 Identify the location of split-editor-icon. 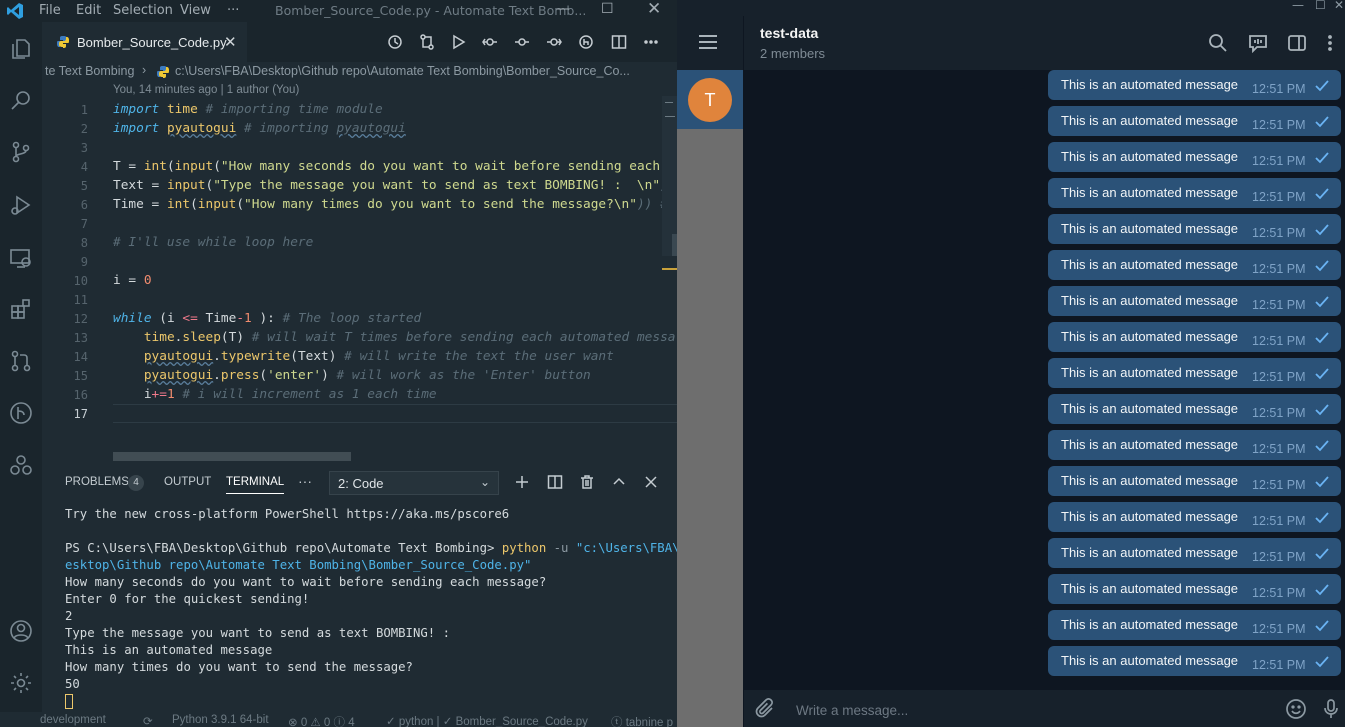
(619, 42).